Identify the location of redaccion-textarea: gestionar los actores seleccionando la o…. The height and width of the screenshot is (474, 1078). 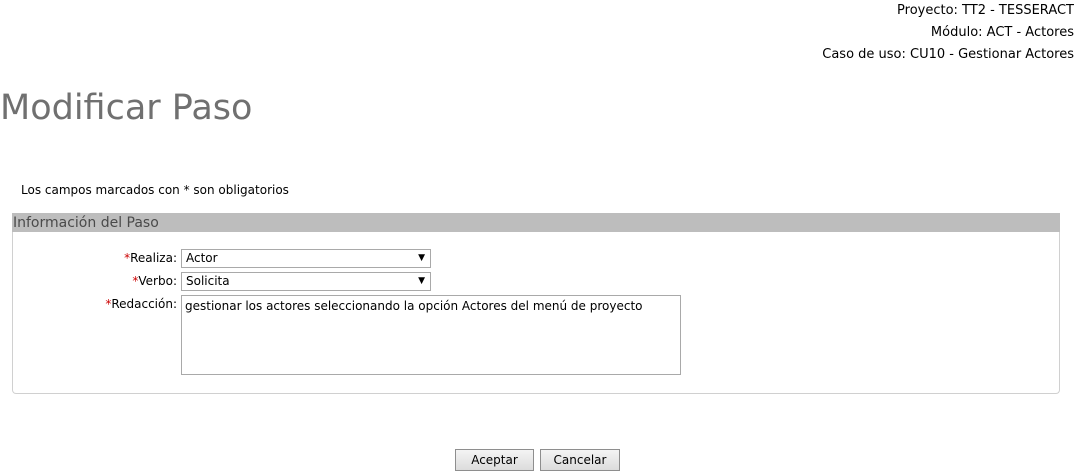
(431, 335).